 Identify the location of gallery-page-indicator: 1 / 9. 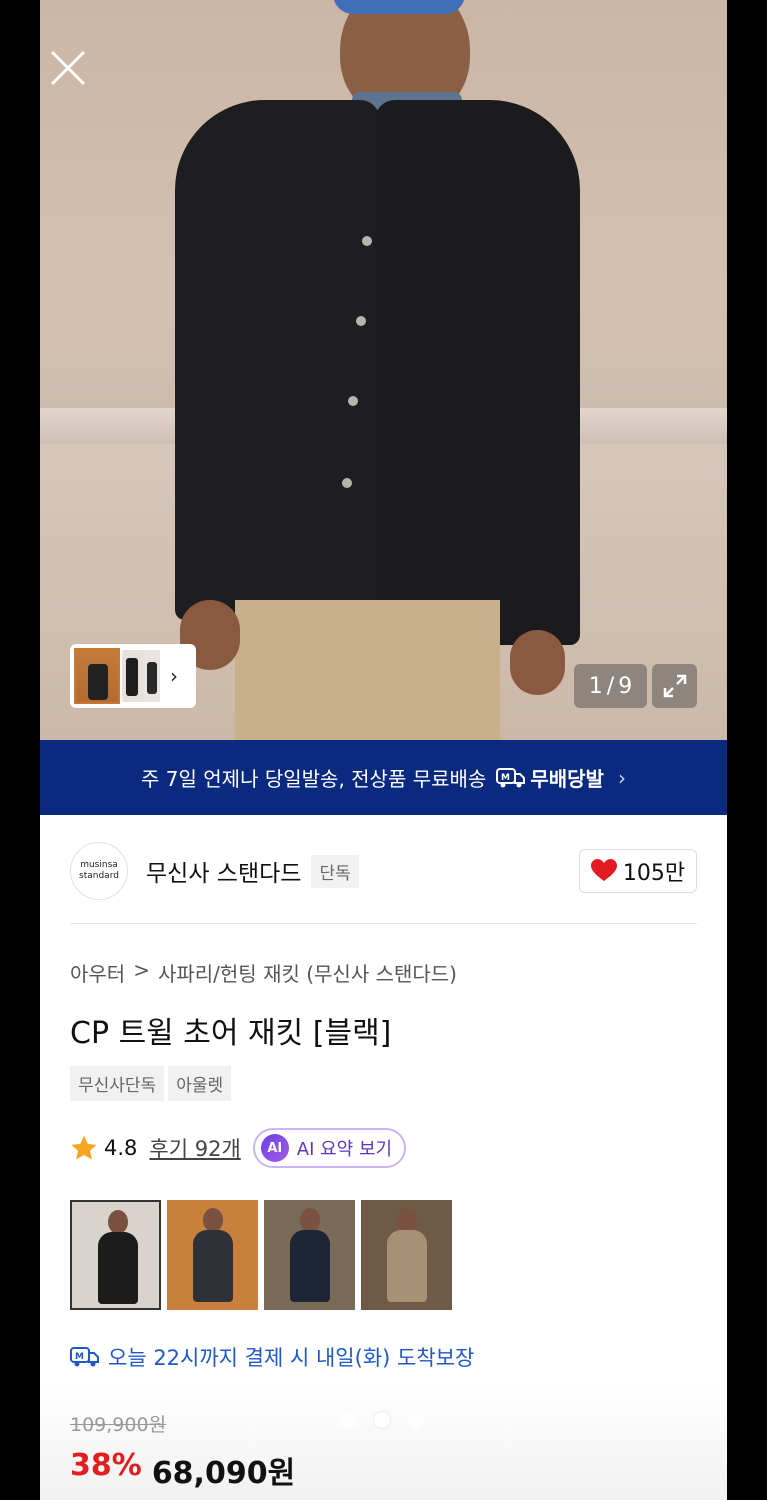
(610, 686).